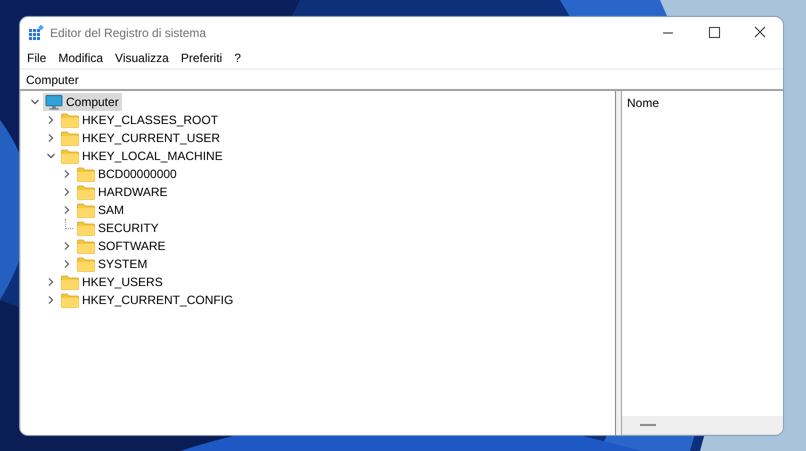 The width and height of the screenshot is (806, 451). I want to click on menu-item: ?, so click(237, 58).